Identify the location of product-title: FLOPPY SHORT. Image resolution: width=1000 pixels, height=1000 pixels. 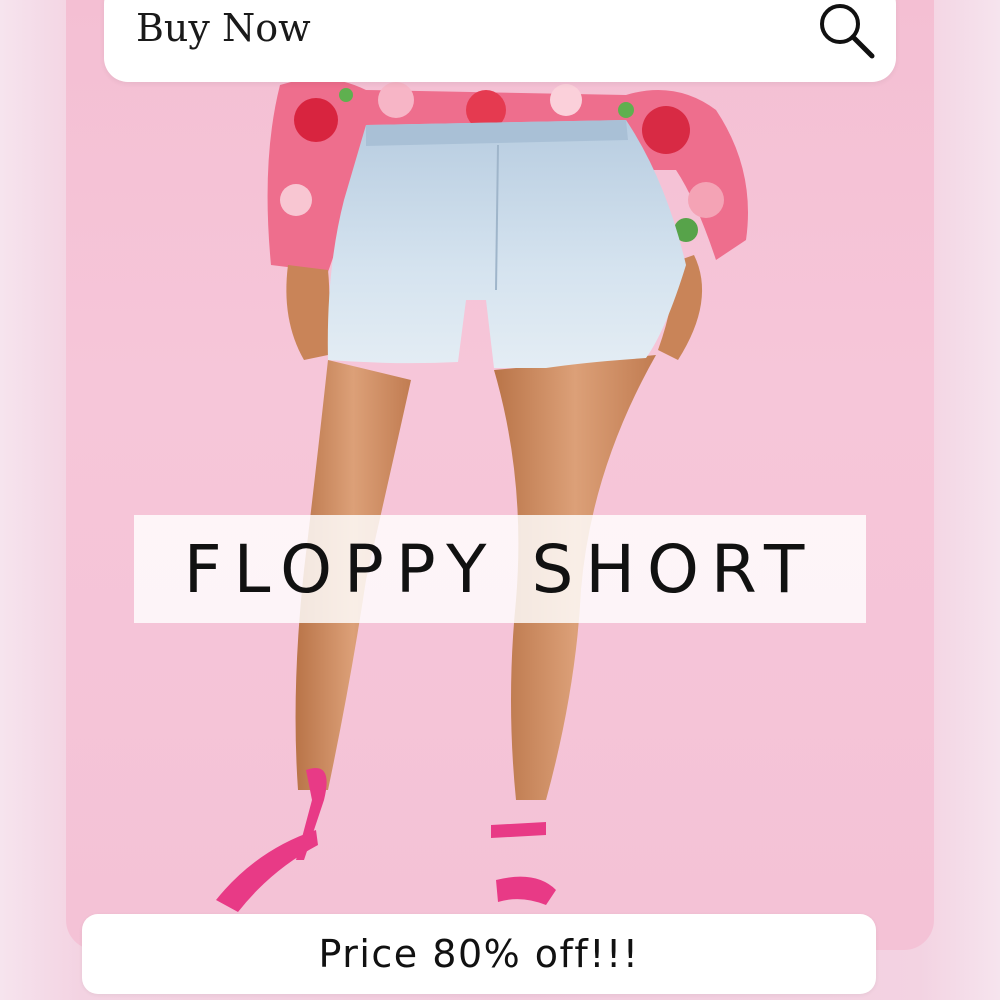
(500, 569).